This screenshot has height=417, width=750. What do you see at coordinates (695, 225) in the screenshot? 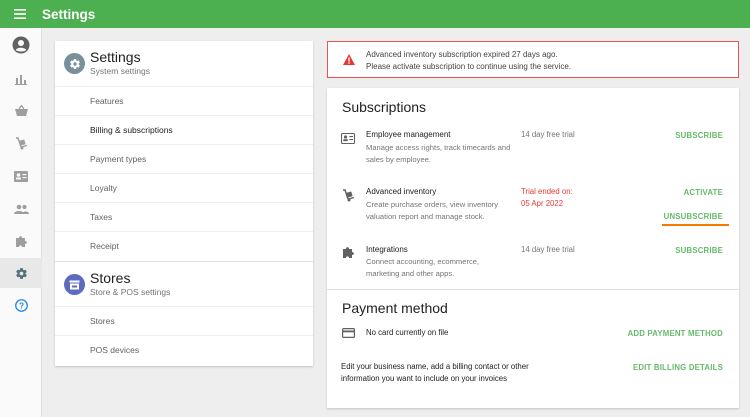
I see `unsubscribe-highlight` at bounding box center [695, 225].